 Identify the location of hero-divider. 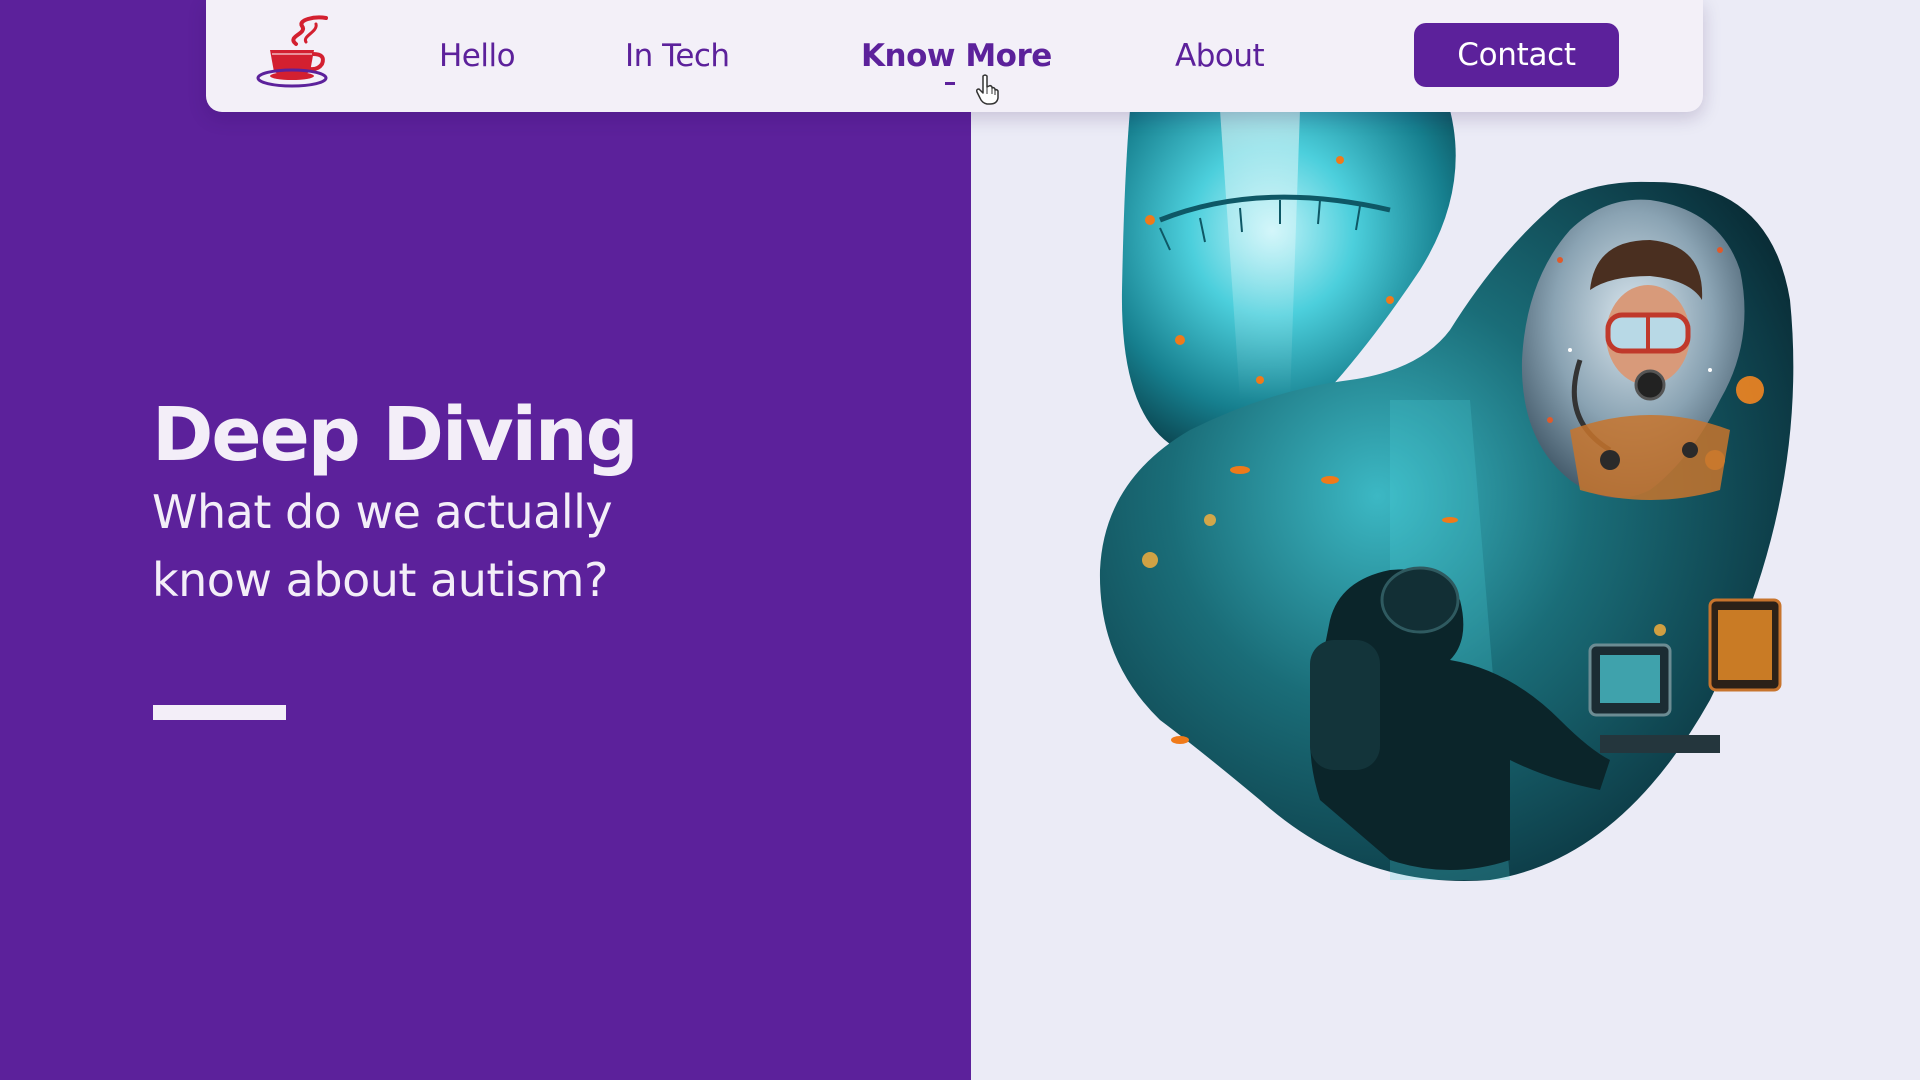
(219, 712).